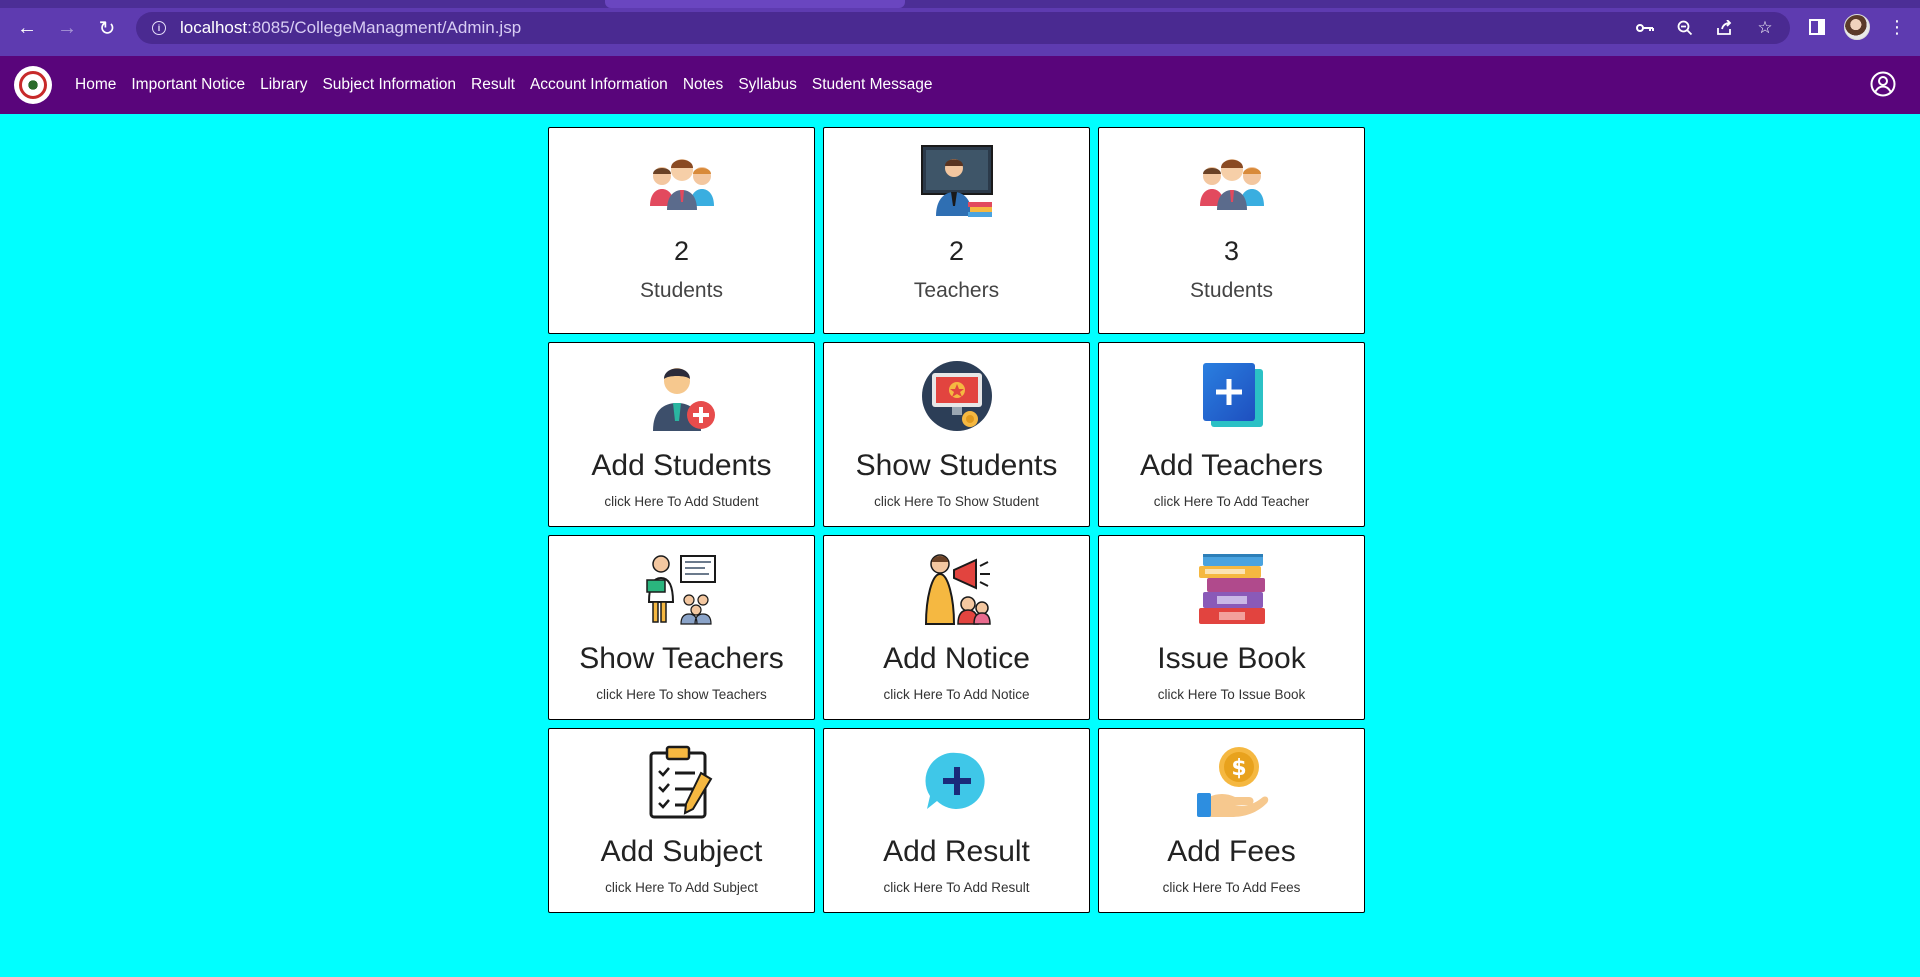  I want to click on card-subtitle: click Here To Add Fees, so click(1231, 887).